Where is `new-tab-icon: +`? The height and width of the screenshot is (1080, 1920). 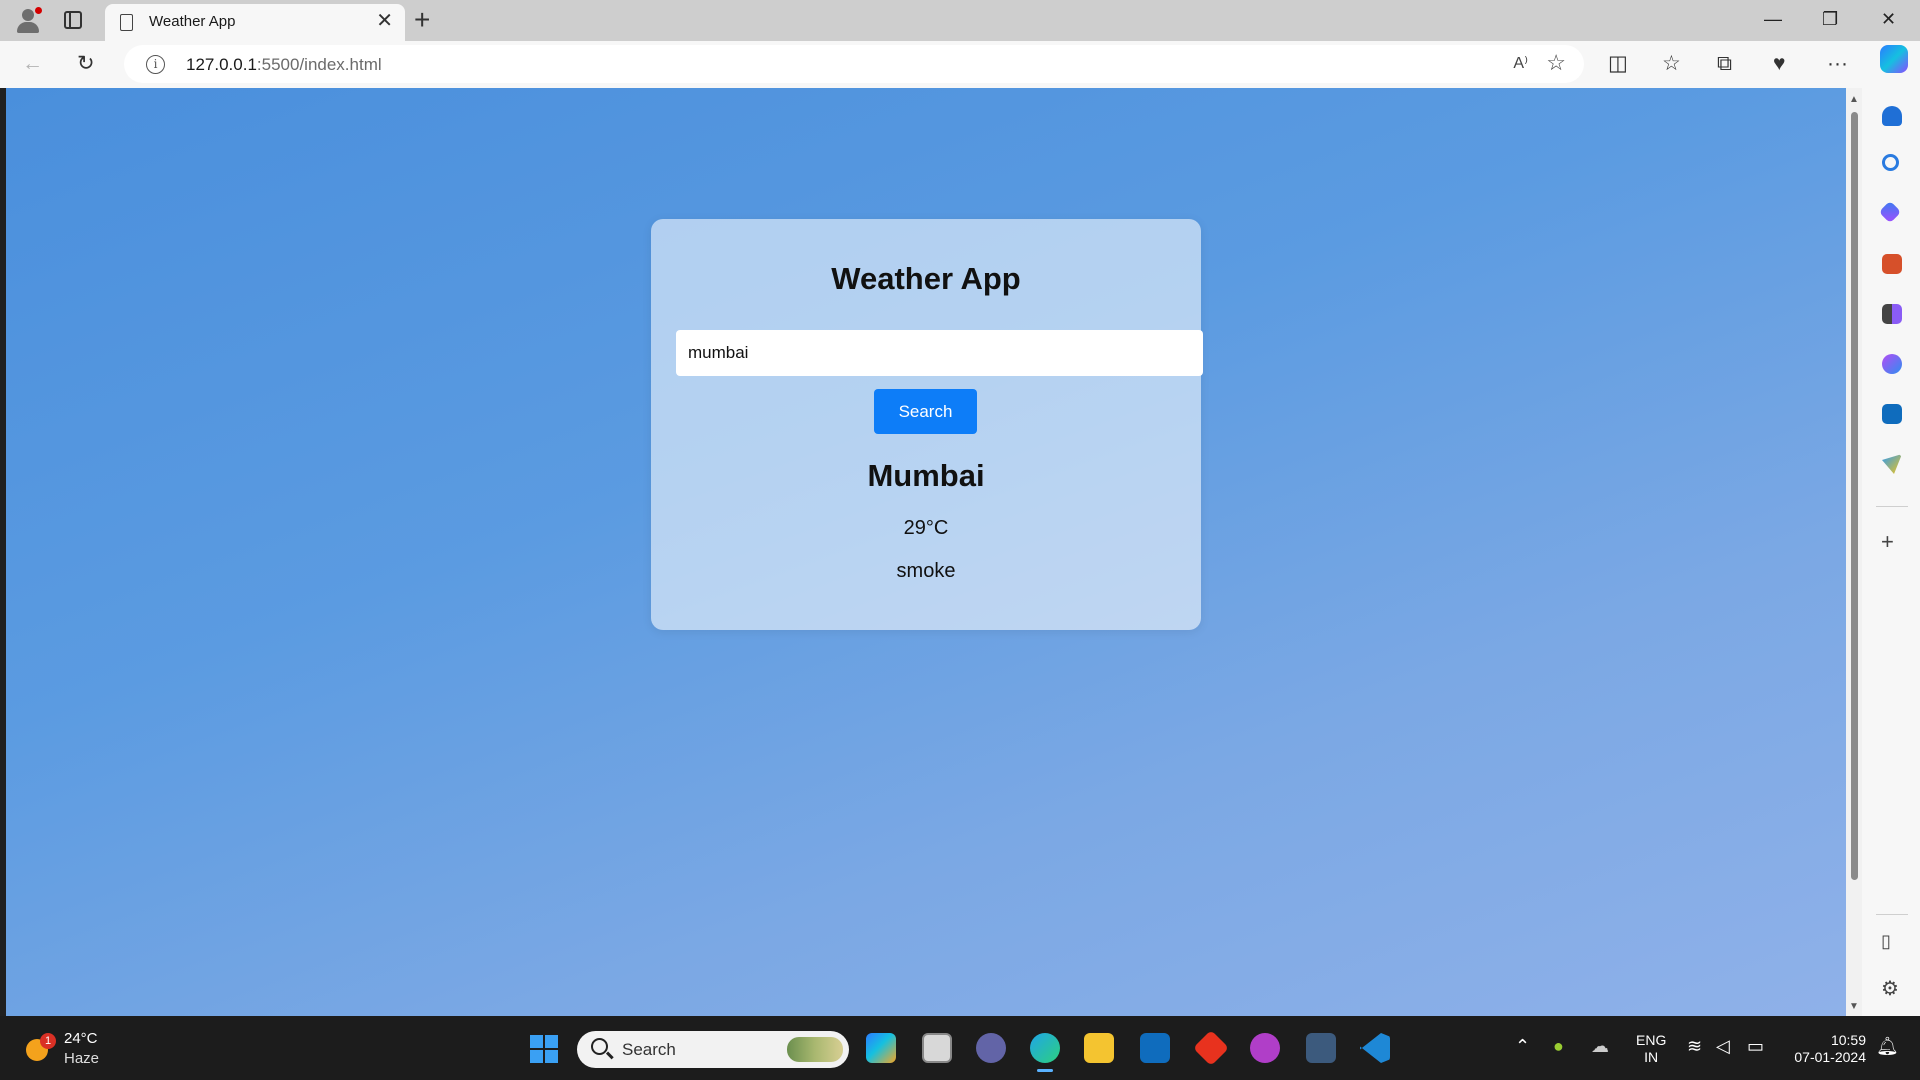
new-tab-icon: + is located at coordinates (422, 20).